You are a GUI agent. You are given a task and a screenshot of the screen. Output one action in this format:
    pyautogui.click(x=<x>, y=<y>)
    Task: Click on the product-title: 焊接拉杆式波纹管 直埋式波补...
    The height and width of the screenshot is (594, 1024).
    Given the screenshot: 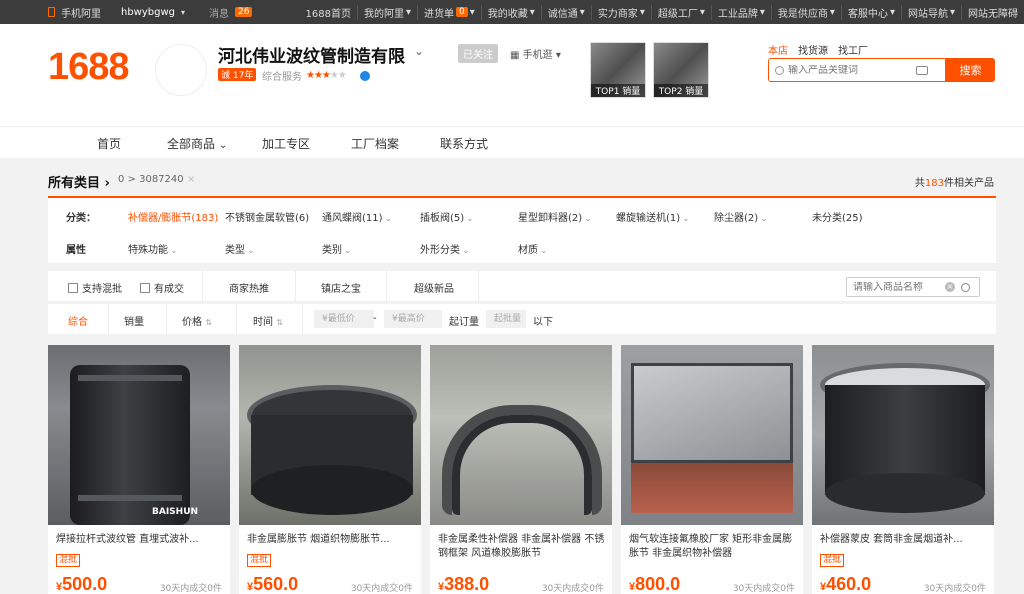 What is the action you would take?
    pyautogui.click(x=141, y=540)
    